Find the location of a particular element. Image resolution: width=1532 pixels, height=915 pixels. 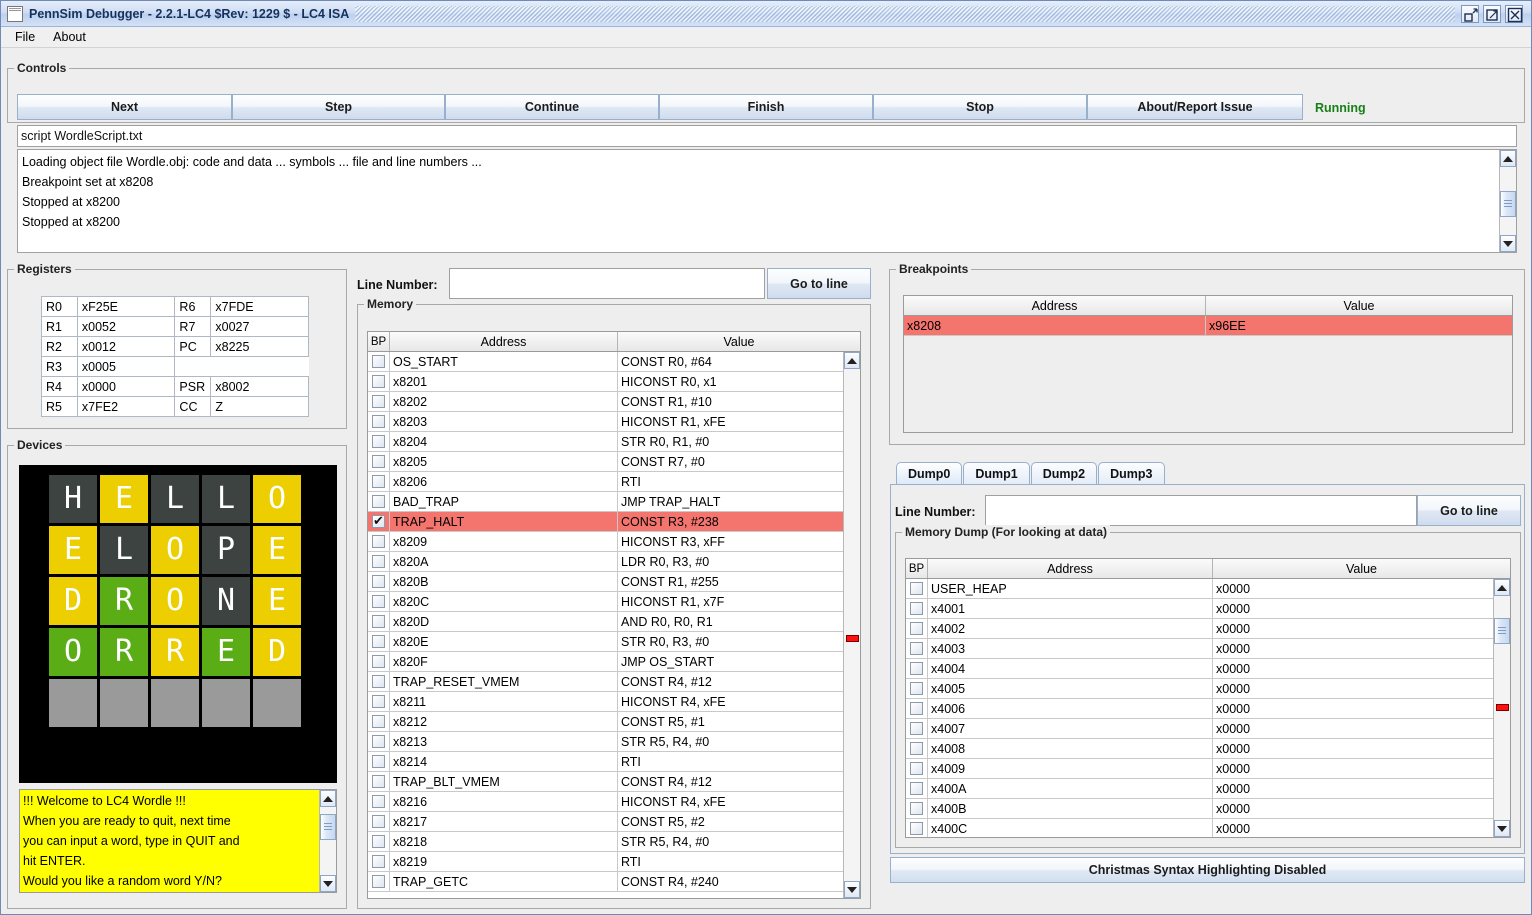

menu-item-file: File is located at coordinates (25, 37).